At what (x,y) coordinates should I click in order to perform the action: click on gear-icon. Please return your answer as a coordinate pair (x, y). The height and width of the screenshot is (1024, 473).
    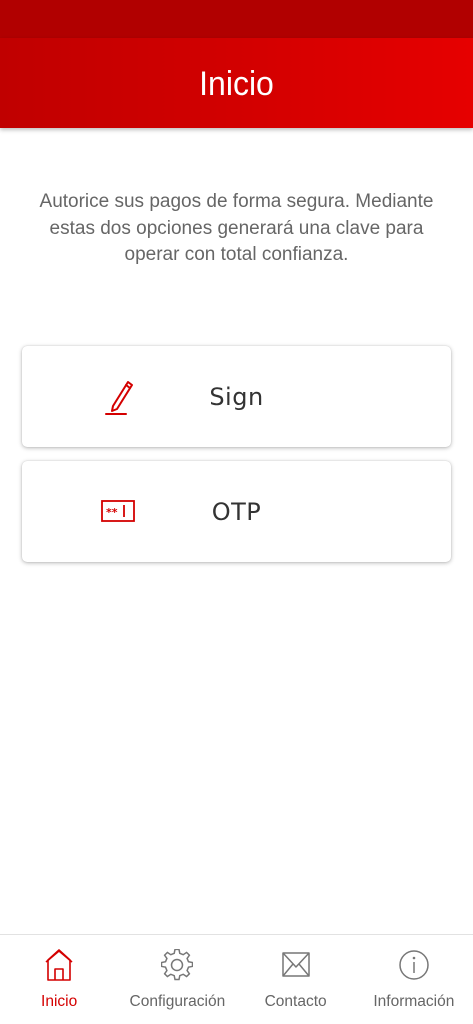
    Looking at the image, I should click on (177, 965).